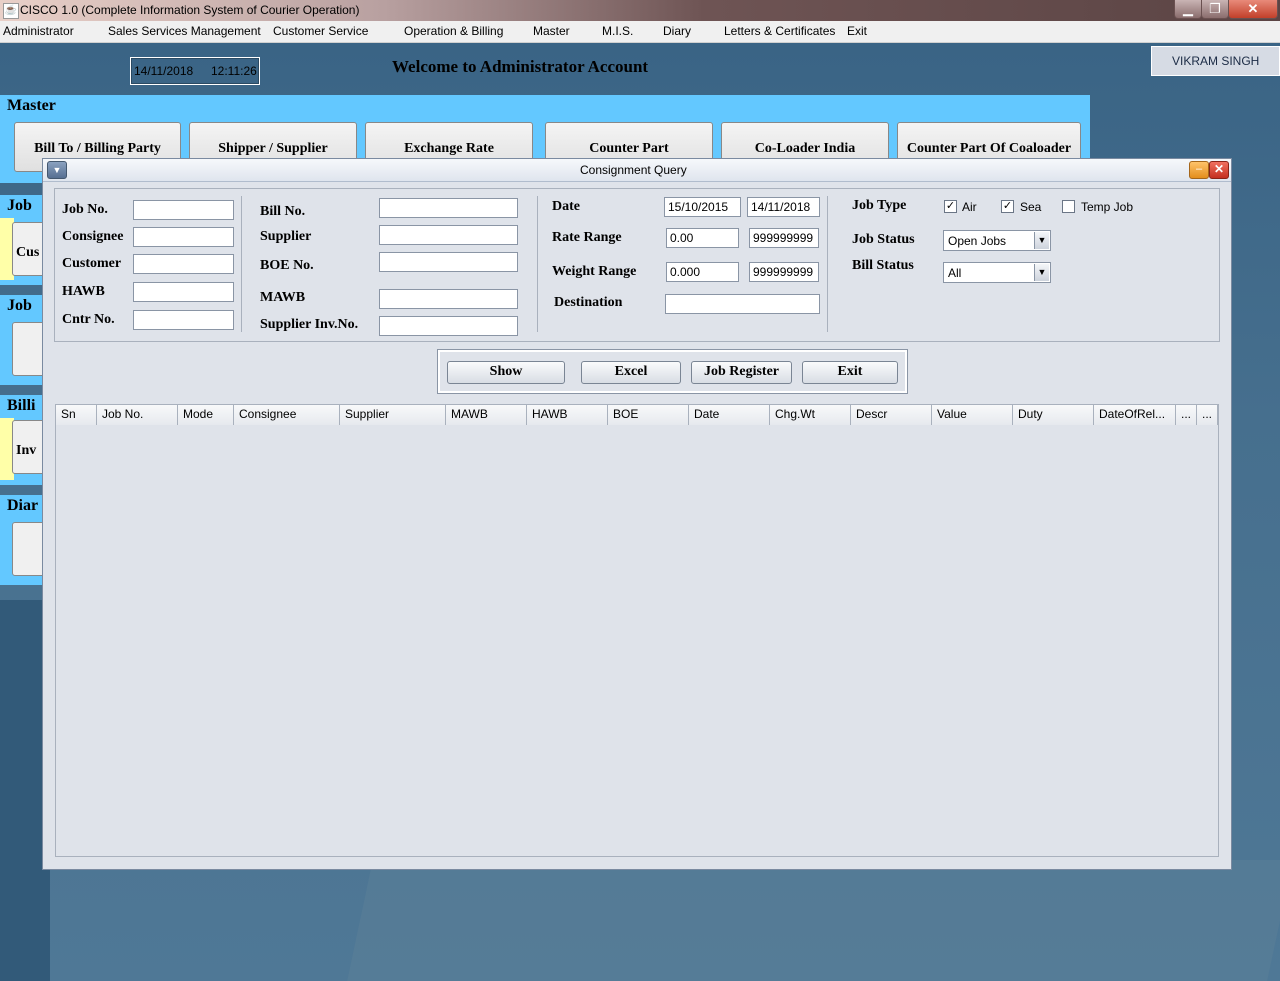  I want to click on destination-input, so click(742, 304).